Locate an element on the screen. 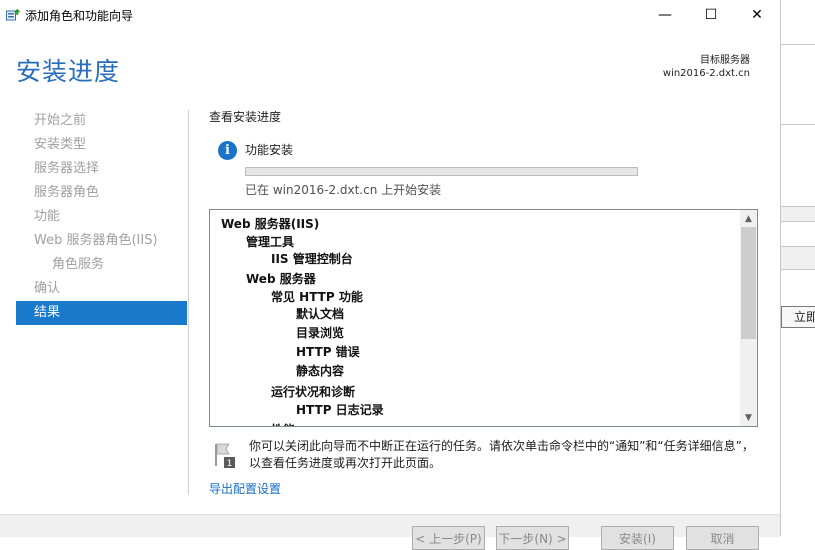 The height and width of the screenshot is (550, 815). feature-item: HTTP 错误 is located at coordinates (328, 352).